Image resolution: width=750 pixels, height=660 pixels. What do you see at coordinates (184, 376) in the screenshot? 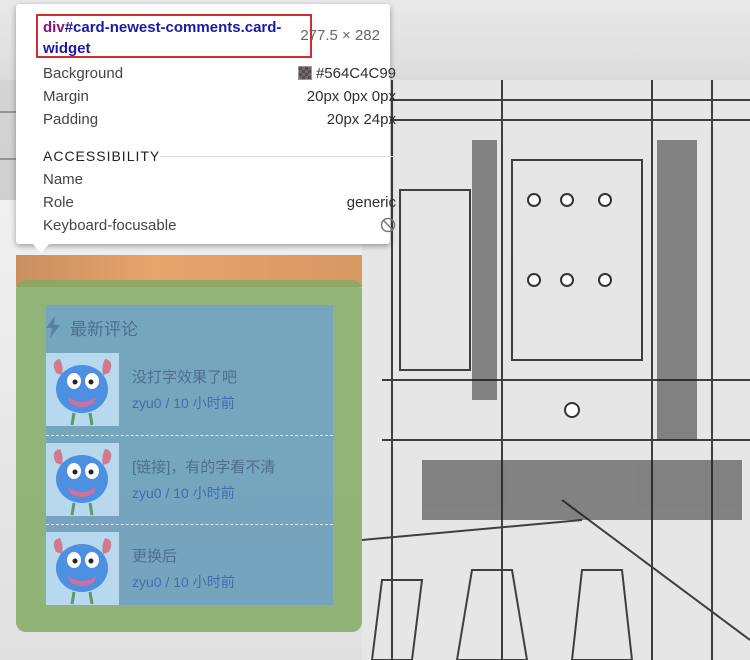
I see `comment-text: 没打字效果了吧` at bounding box center [184, 376].